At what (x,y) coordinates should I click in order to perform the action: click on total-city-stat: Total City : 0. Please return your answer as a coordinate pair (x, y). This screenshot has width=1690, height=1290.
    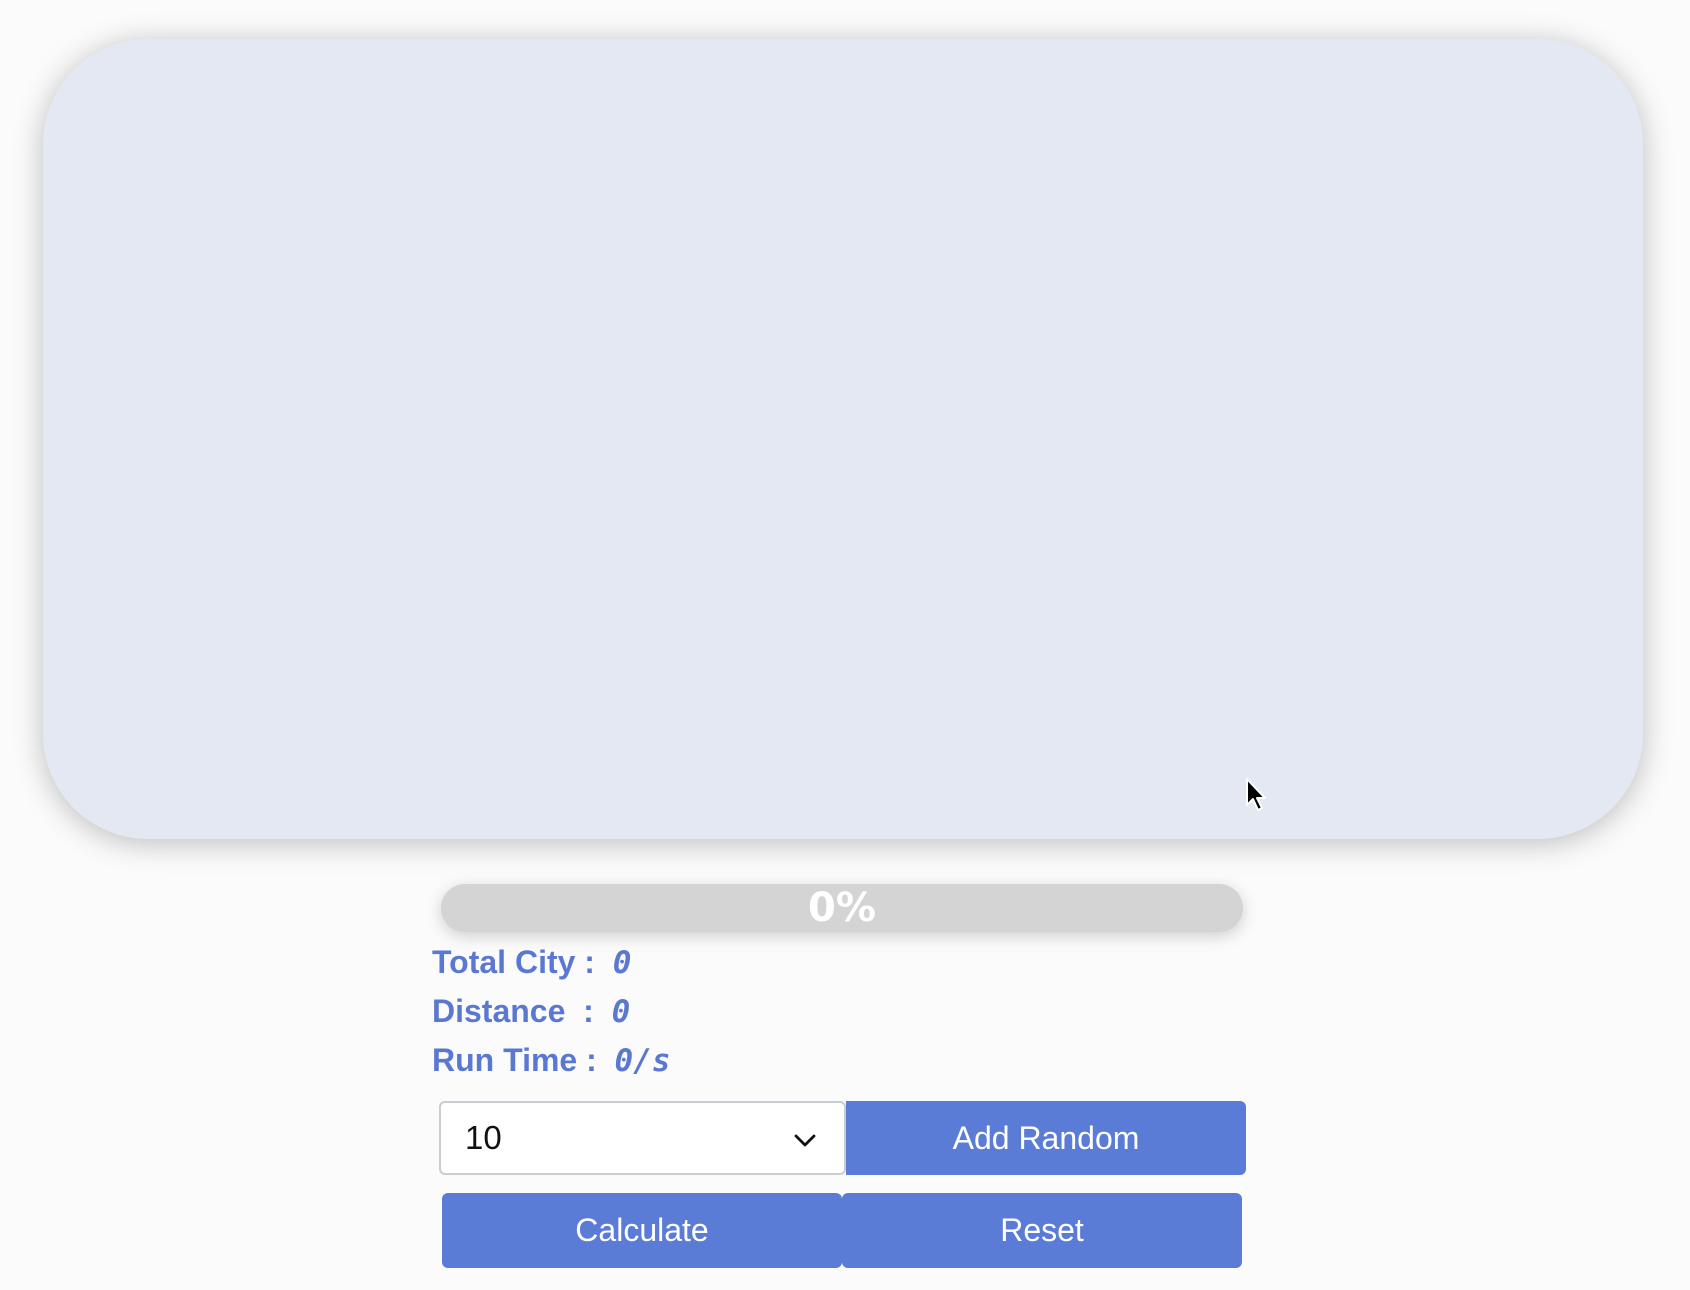
    Looking at the image, I should click on (551, 962).